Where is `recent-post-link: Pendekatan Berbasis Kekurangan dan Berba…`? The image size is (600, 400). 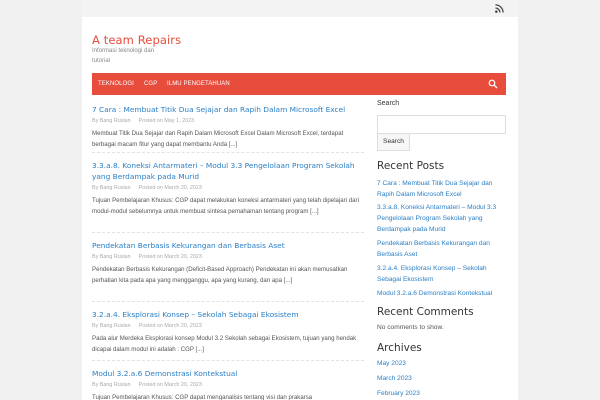
recent-post-link: Pendekatan Berbasis Kekurangan dan Berba… is located at coordinates (441, 249).